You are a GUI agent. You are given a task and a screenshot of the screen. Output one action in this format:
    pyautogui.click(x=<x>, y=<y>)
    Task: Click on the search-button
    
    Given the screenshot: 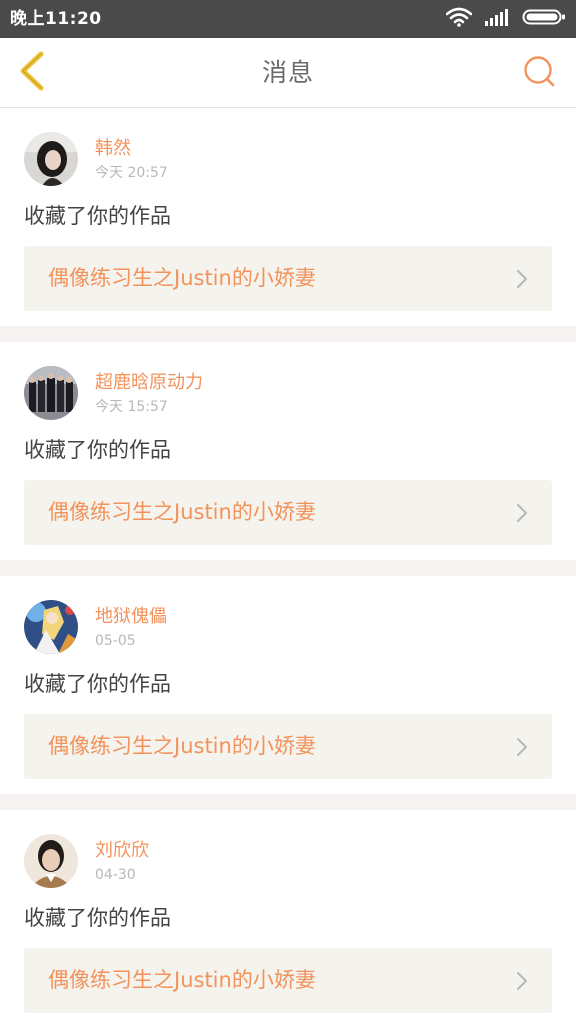 What is the action you would take?
    pyautogui.click(x=539, y=73)
    